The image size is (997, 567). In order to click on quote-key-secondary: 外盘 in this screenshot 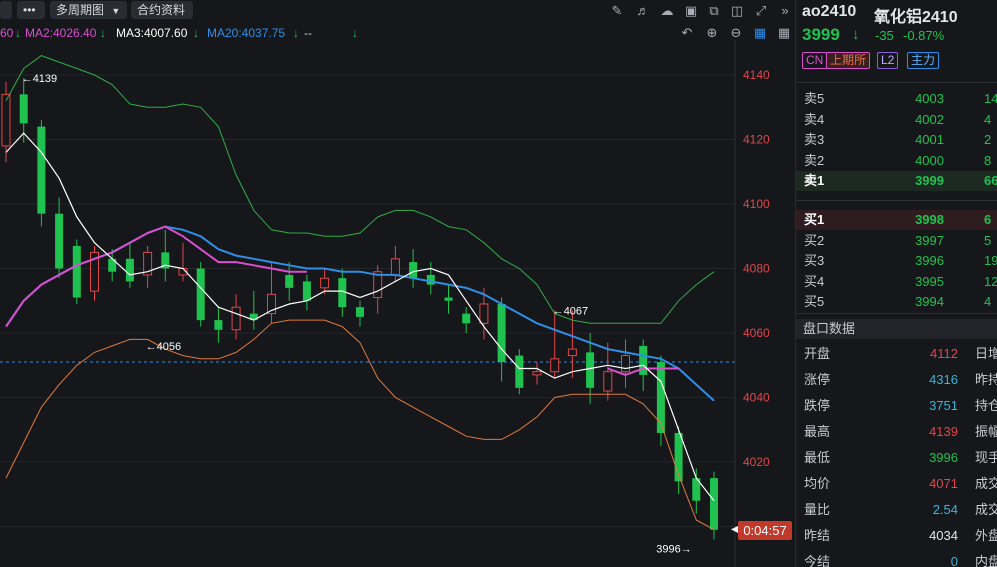, I will do `click(986, 535)`.